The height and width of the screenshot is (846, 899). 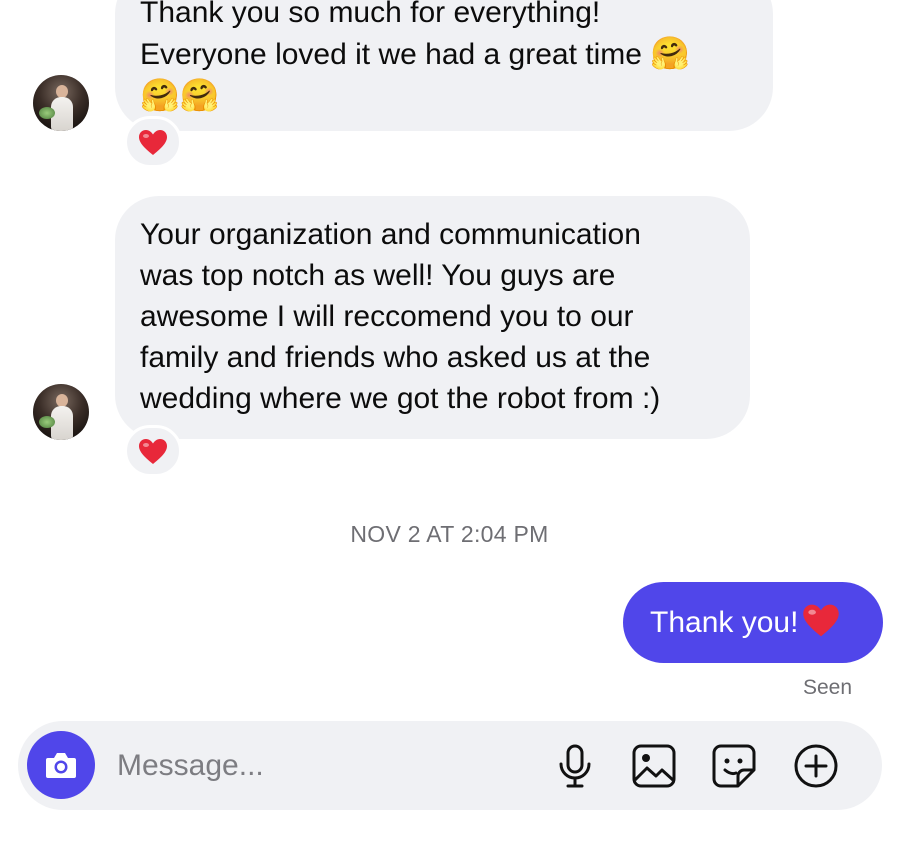 What do you see at coordinates (327, 766) in the screenshot?
I see `message-input` at bounding box center [327, 766].